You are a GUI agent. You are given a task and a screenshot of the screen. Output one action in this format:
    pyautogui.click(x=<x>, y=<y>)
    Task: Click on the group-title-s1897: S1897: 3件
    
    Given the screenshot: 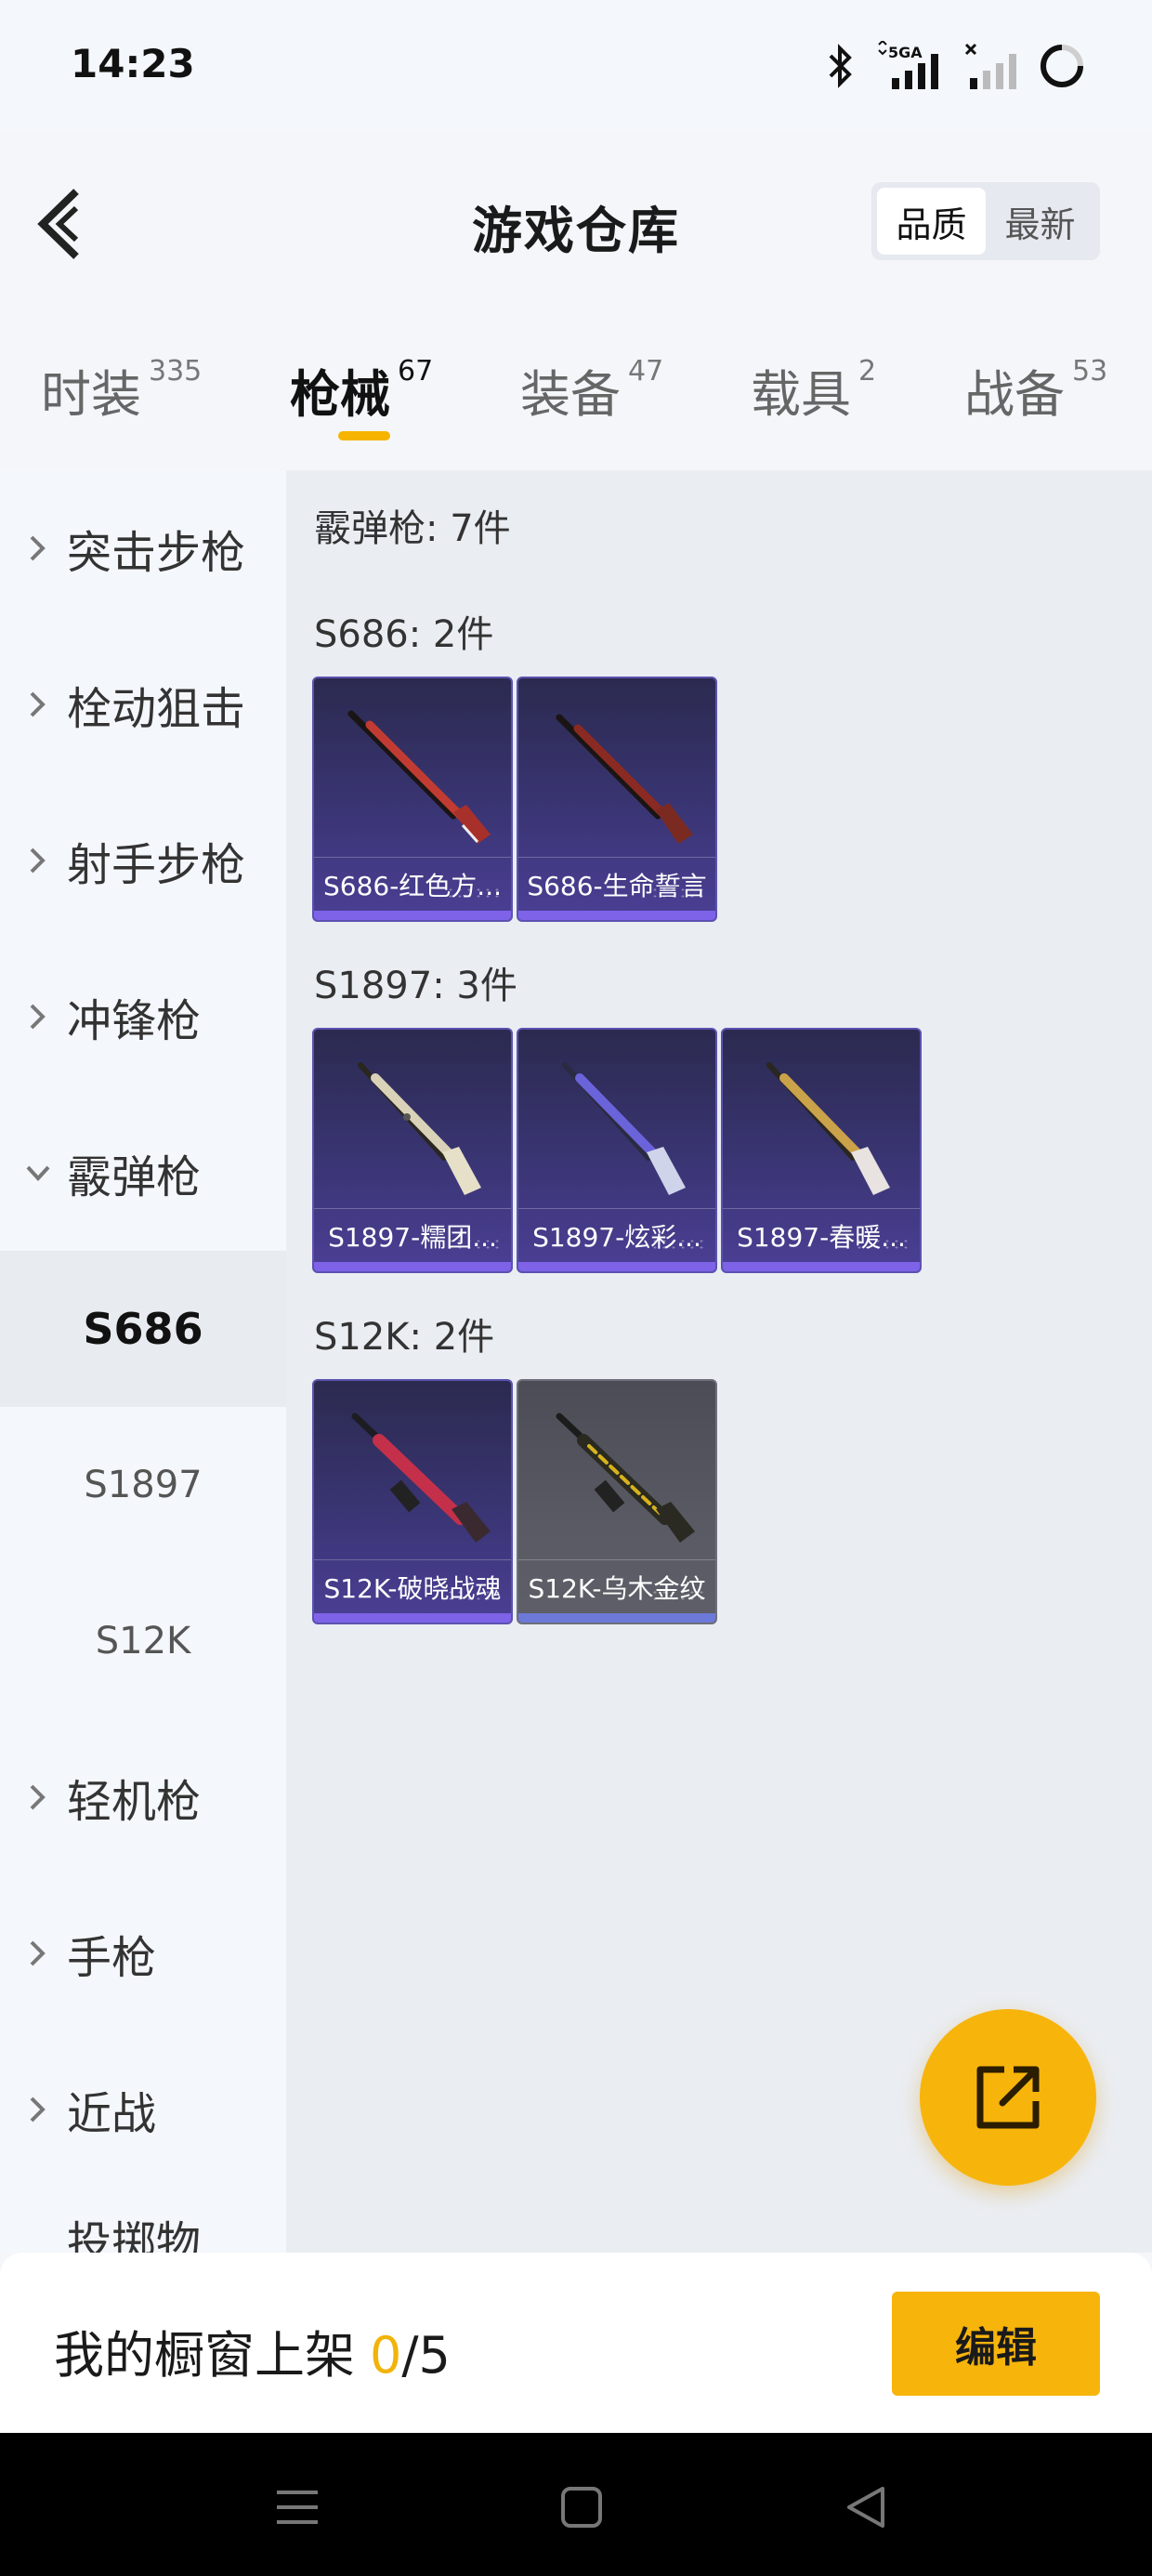 What is the action you would take?
    pyautogui.click(x=415, y=986)
    